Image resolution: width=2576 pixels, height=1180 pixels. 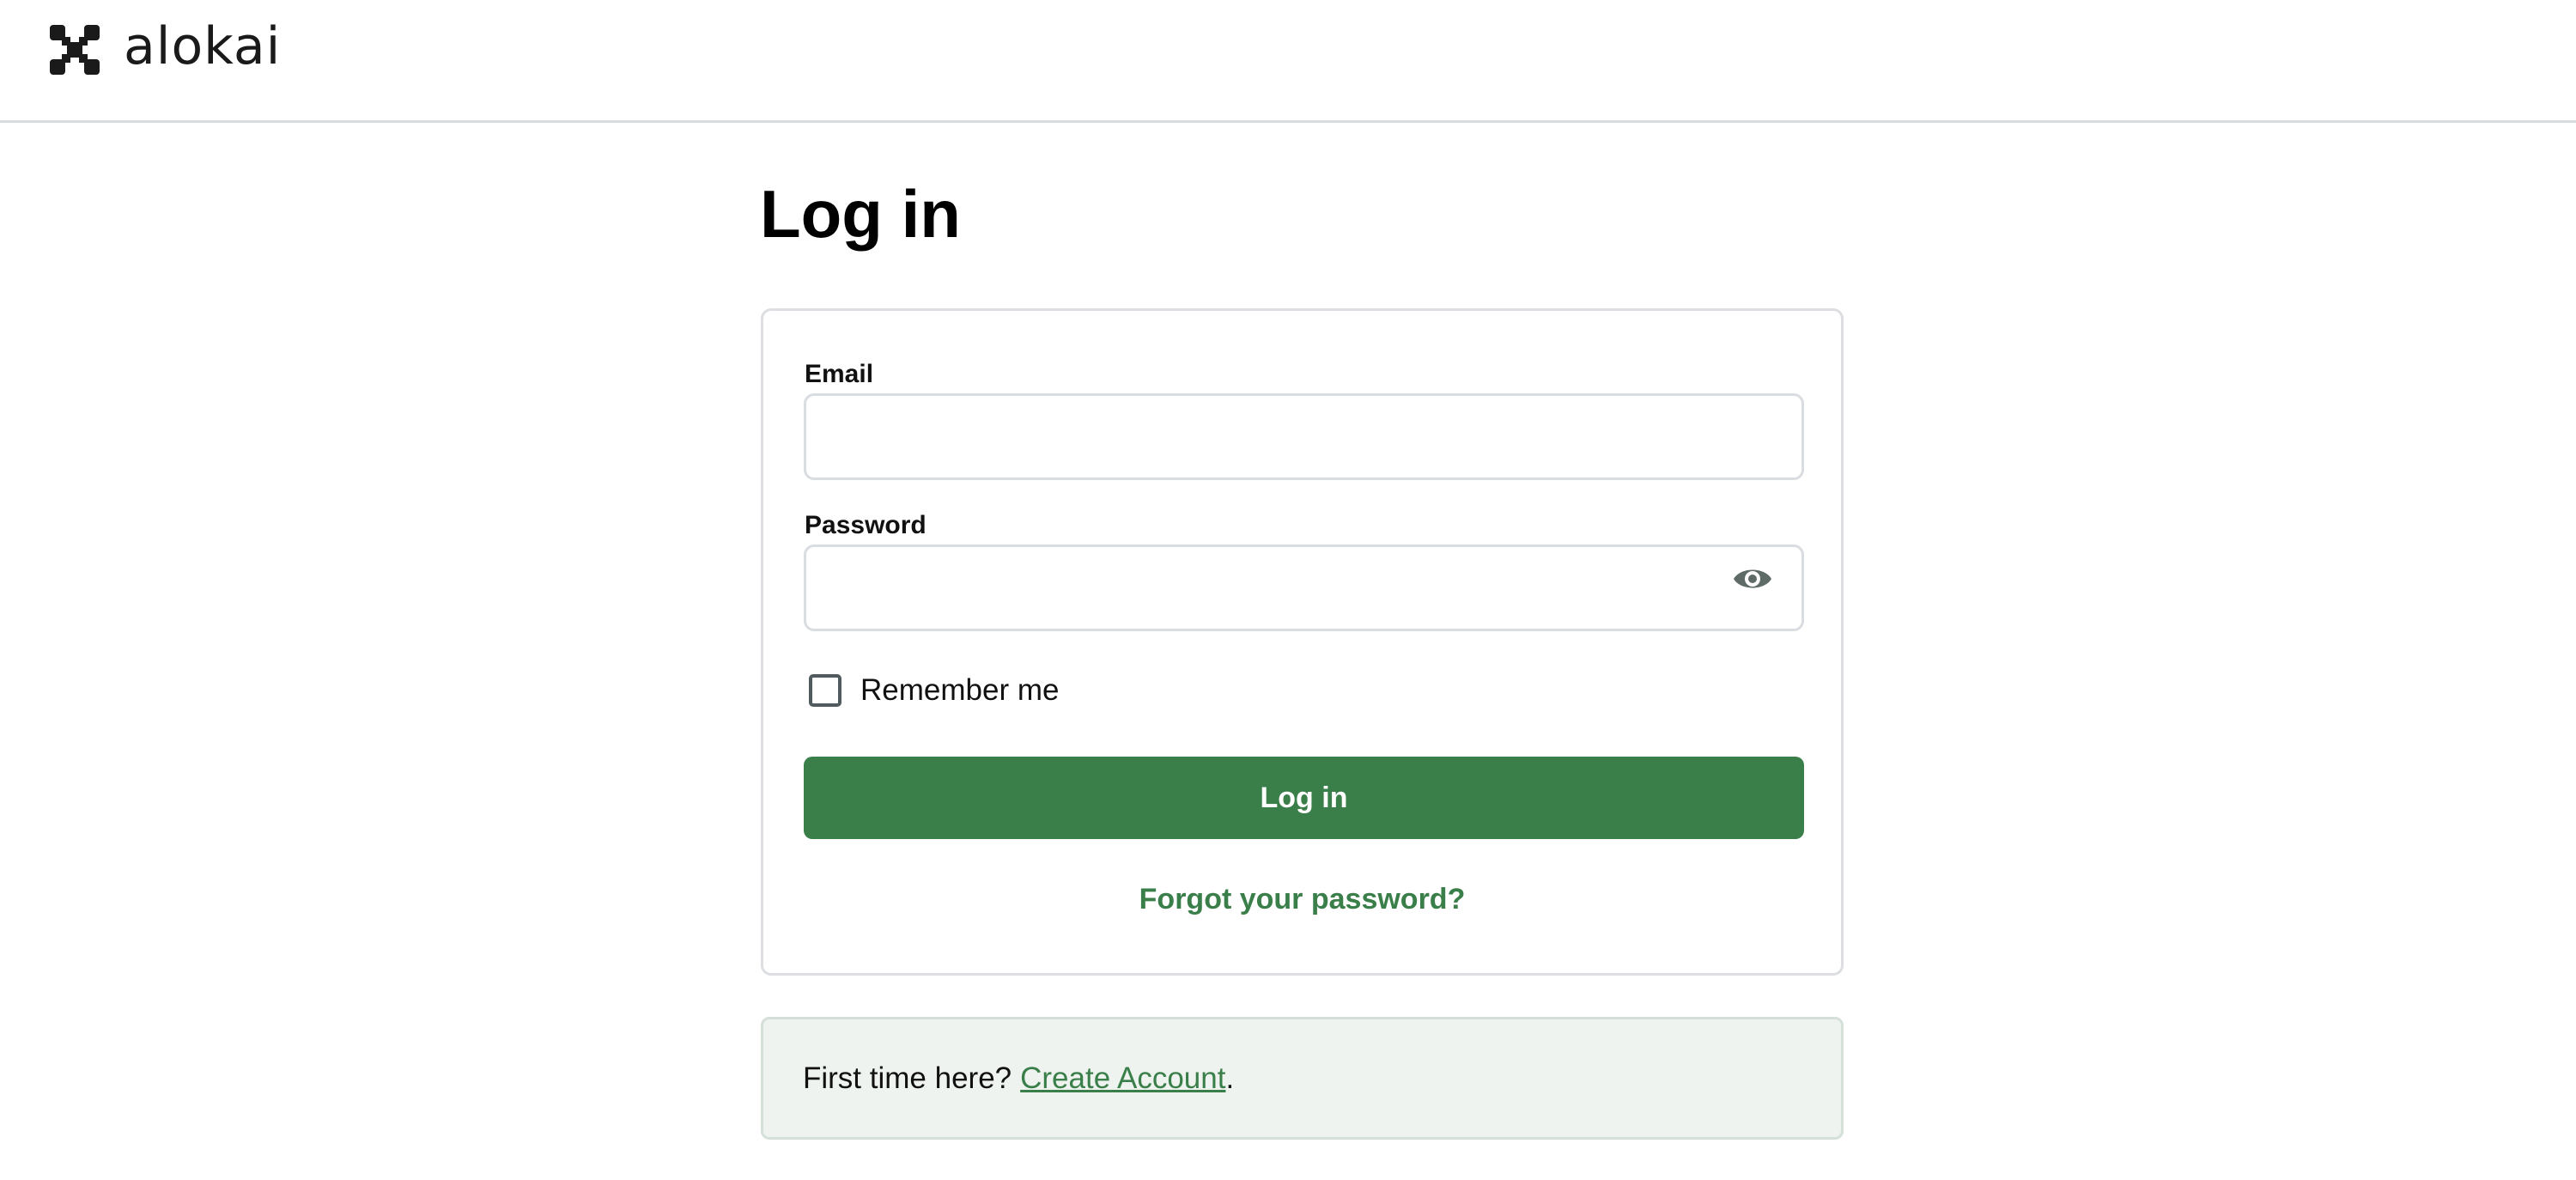 What do you see at coordinates (1230, 1078) in the screenshot?
I see `signup-suffix: .` at bounding box center [1230, 1078].